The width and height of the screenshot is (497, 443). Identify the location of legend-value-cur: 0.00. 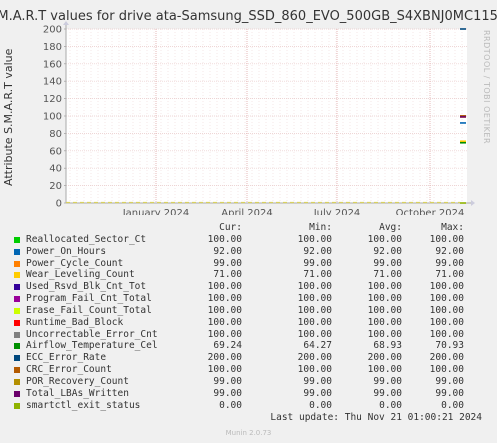
(230, 405).